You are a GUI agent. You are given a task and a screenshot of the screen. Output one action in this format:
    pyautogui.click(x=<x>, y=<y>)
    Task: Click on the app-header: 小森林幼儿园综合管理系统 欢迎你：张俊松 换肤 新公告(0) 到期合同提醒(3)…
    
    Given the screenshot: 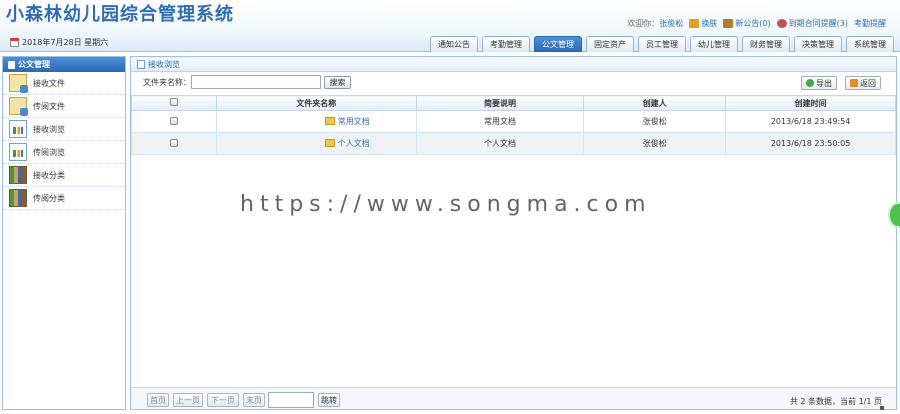 What is the action you would take?
    pyautogui.click(x=450, y=26)
    